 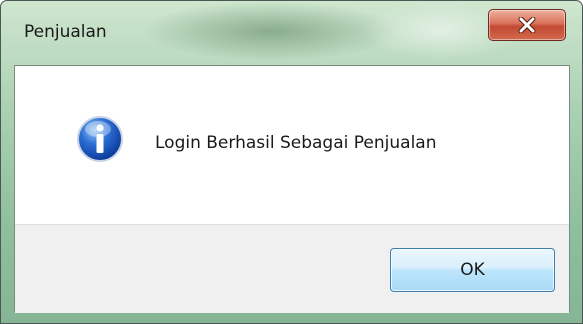 I want to click on info-icon, so click(x=100, y=139).